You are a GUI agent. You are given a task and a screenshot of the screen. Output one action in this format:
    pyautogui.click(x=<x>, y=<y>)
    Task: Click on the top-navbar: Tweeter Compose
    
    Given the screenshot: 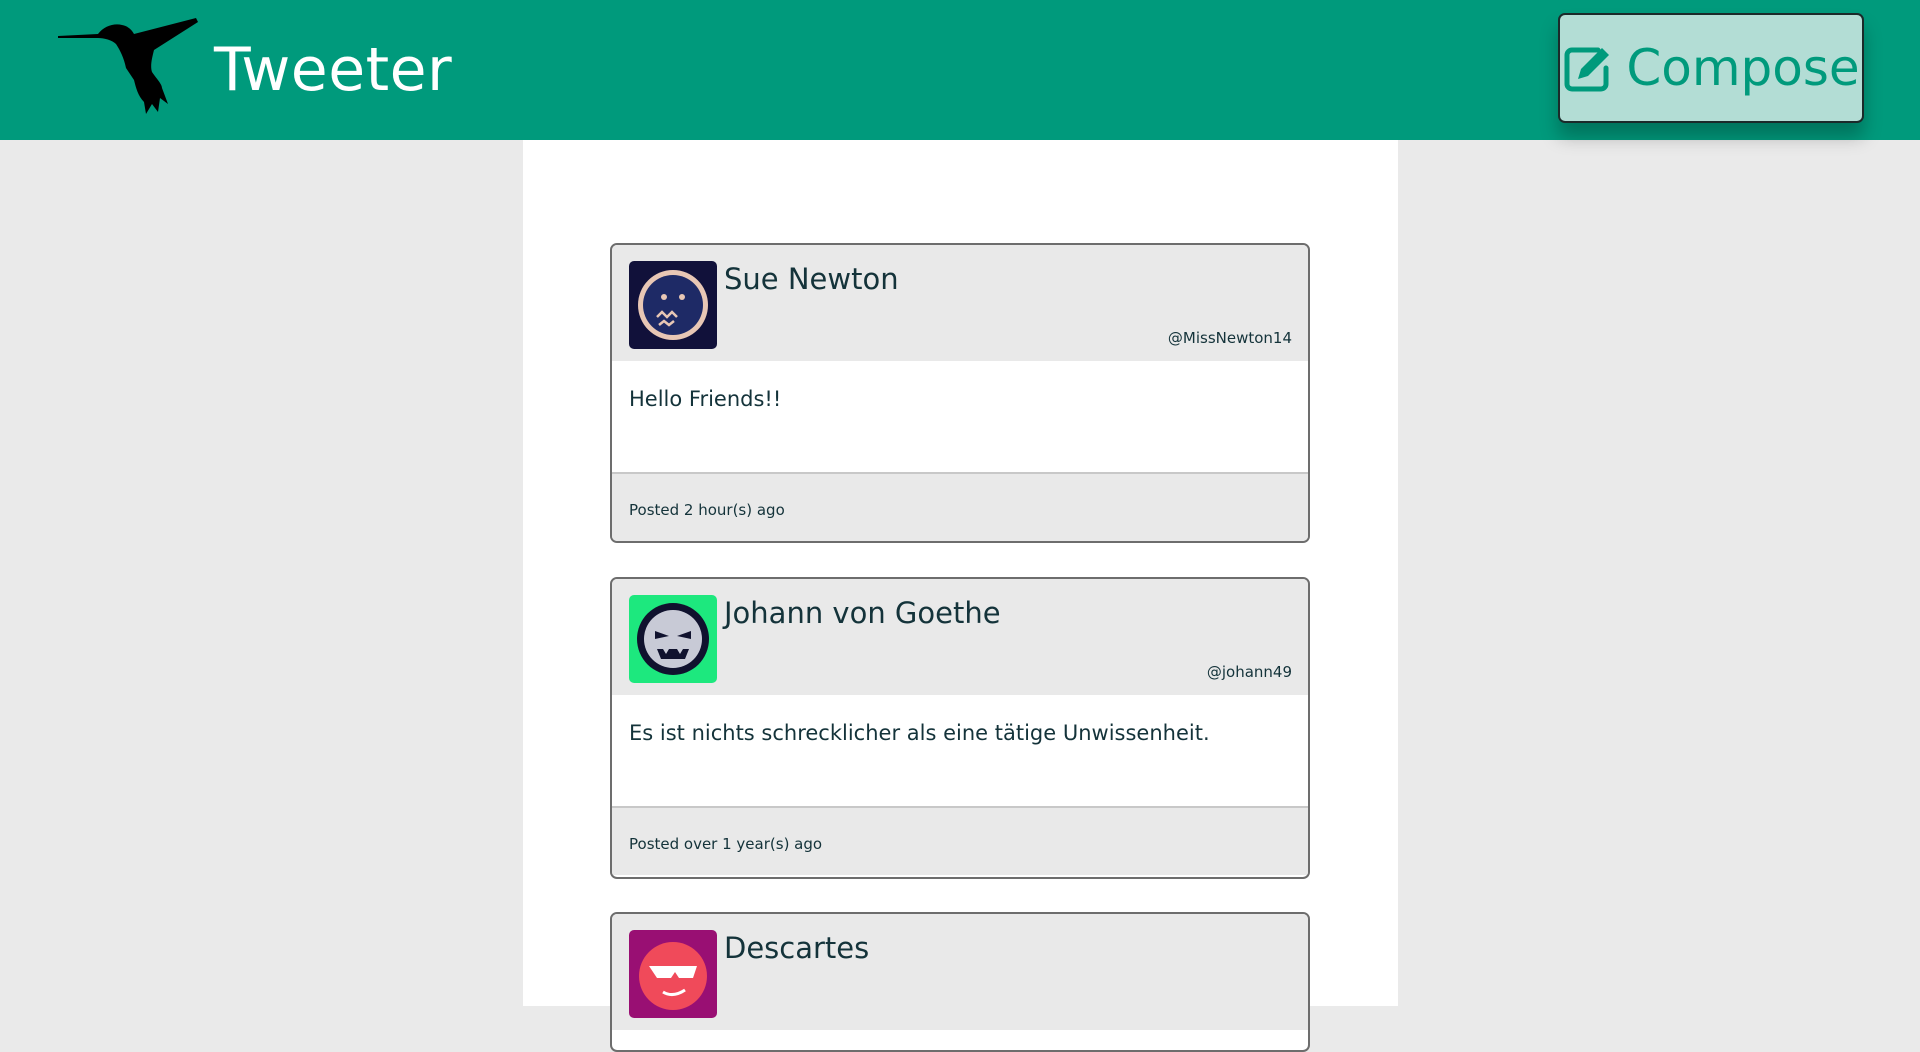 What is the action you would take?
    pyautogui.click(x=960, y=70)
    